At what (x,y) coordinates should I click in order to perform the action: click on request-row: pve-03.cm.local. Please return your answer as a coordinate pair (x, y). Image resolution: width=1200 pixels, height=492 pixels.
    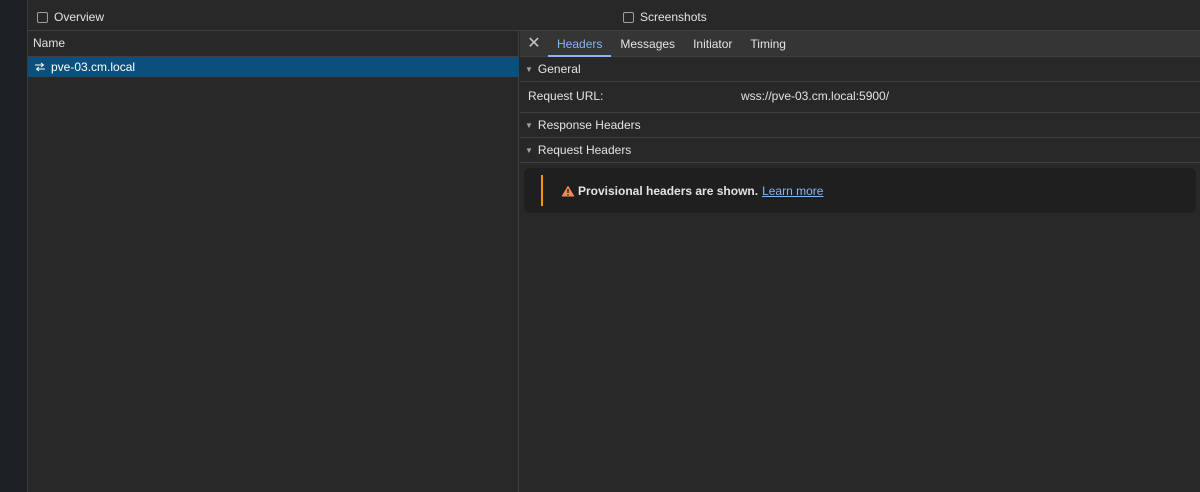
    Looking at the image, I should click on (273, 67).